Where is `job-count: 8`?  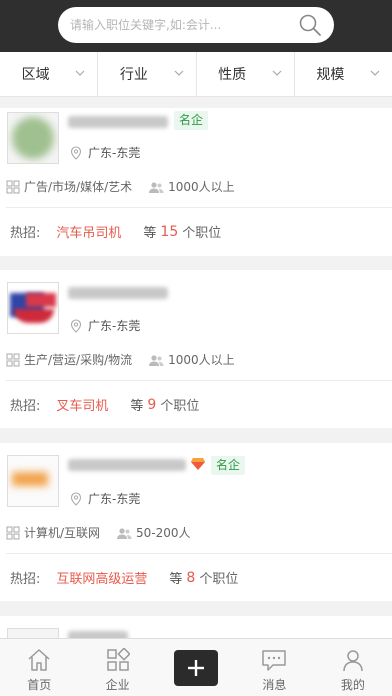
job-count: 8 is located at coordinates (191, 577).